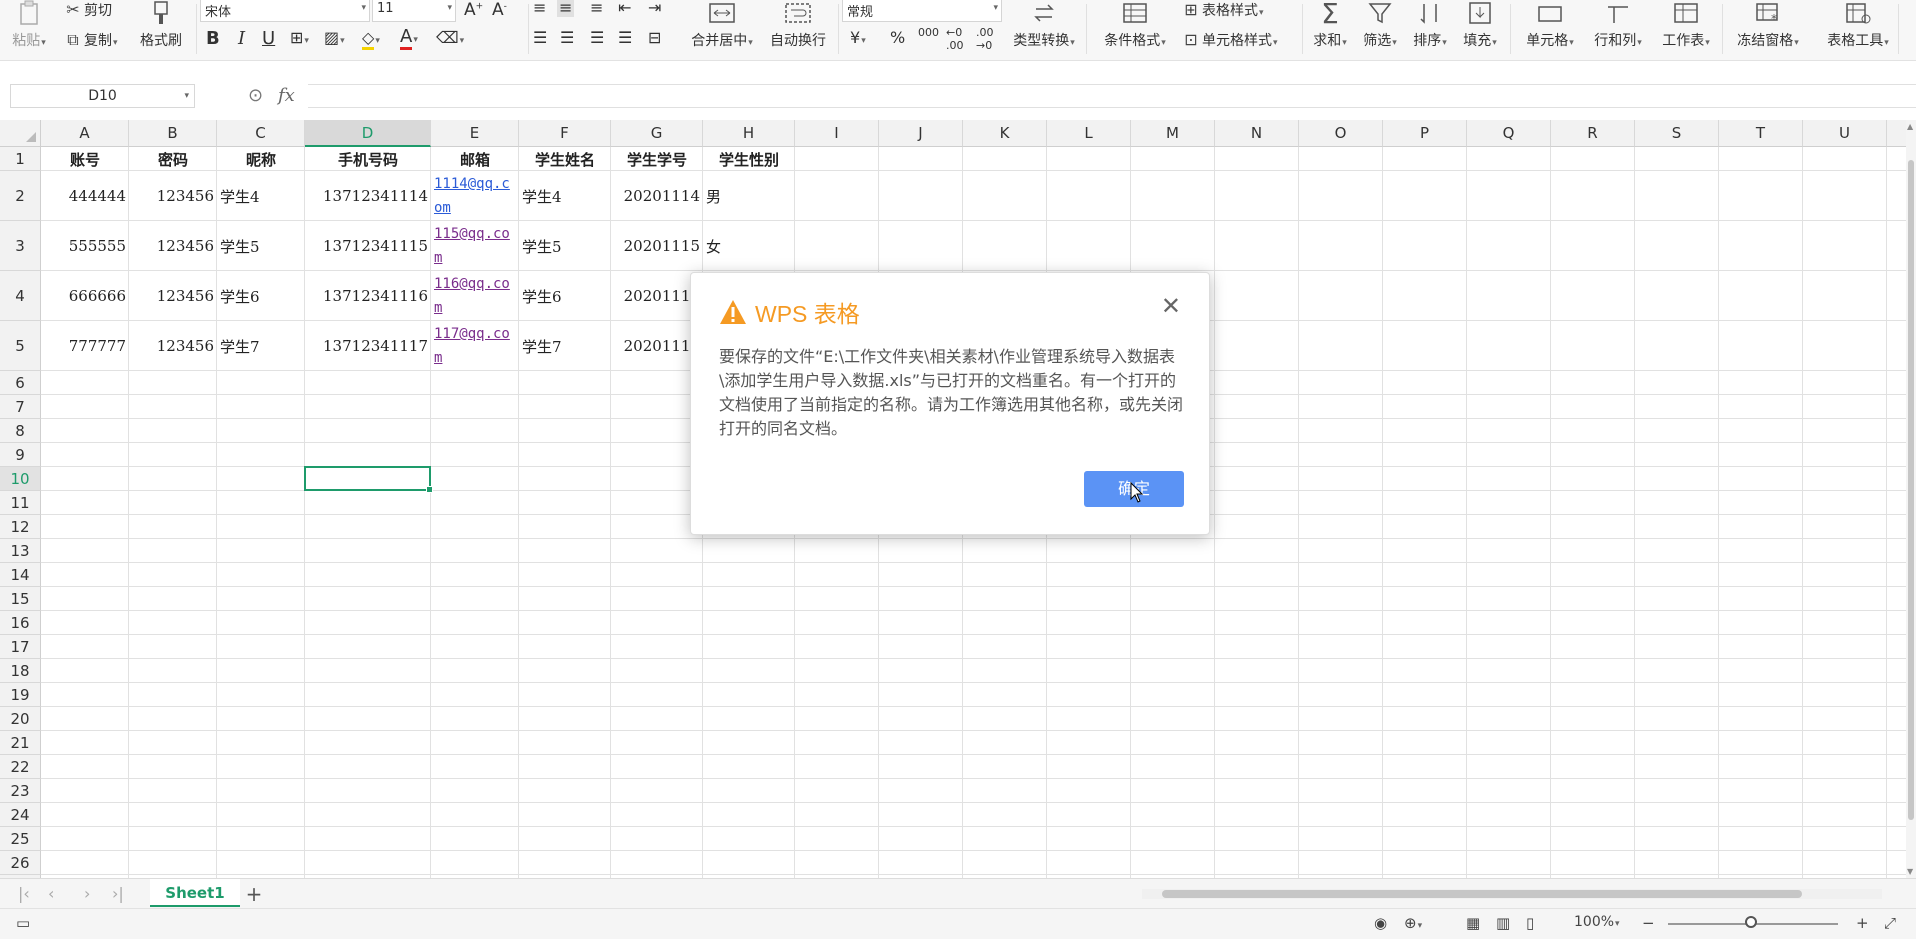  What do you see at coordinates (118, 893) in the screenshot?
I see `last-sheet-icon: ›|` at bounding box center [118, 893].